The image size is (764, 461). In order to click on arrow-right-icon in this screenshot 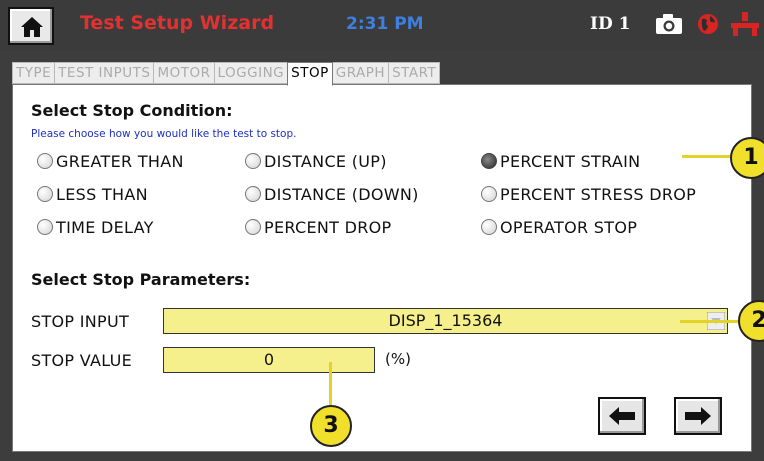, I will do `click(698, 416)`.